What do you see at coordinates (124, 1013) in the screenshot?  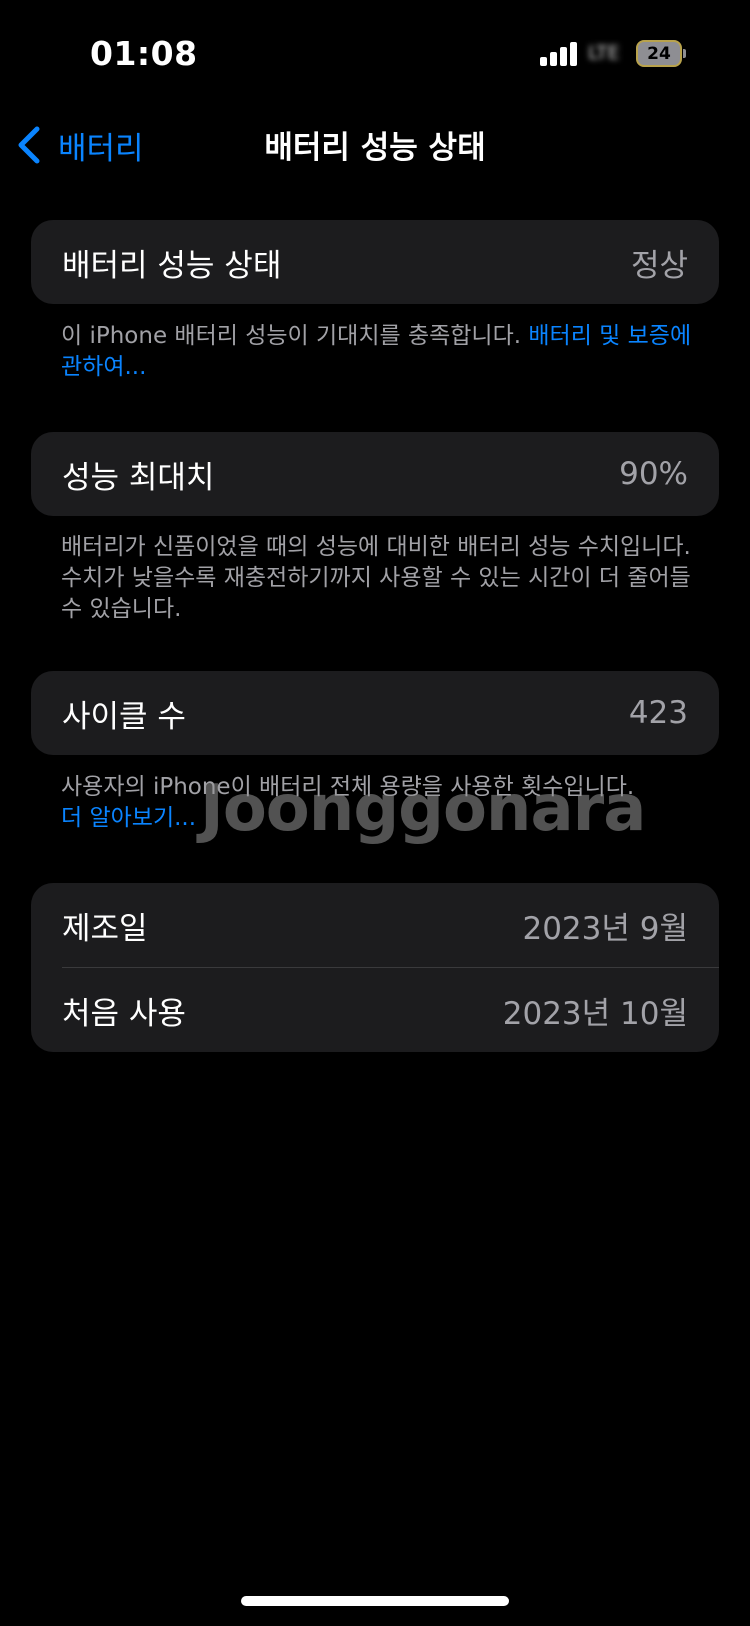 I see `first-use-label: 처음 사용` at bounding box center [124, 1013].